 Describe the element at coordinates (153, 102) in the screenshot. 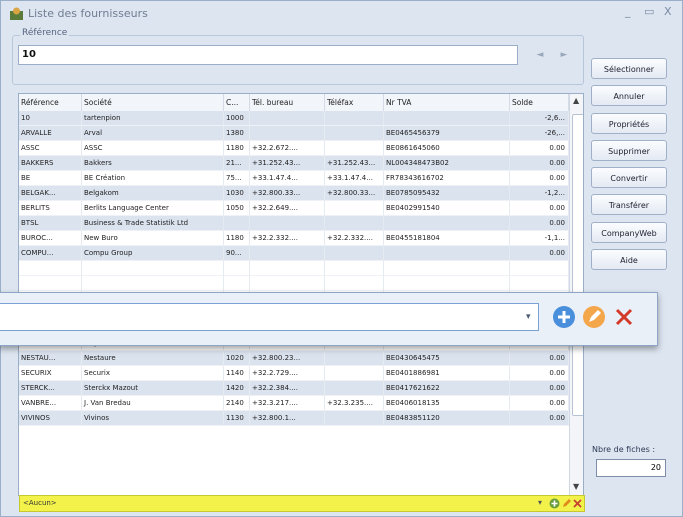

I see `column-header: Société` at that location.